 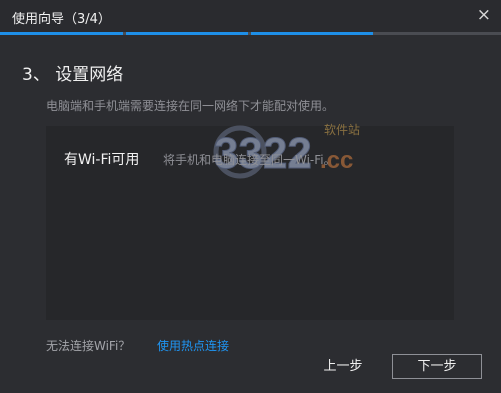 I want to click on next-button: 下一步, so click(x=437, y=366).